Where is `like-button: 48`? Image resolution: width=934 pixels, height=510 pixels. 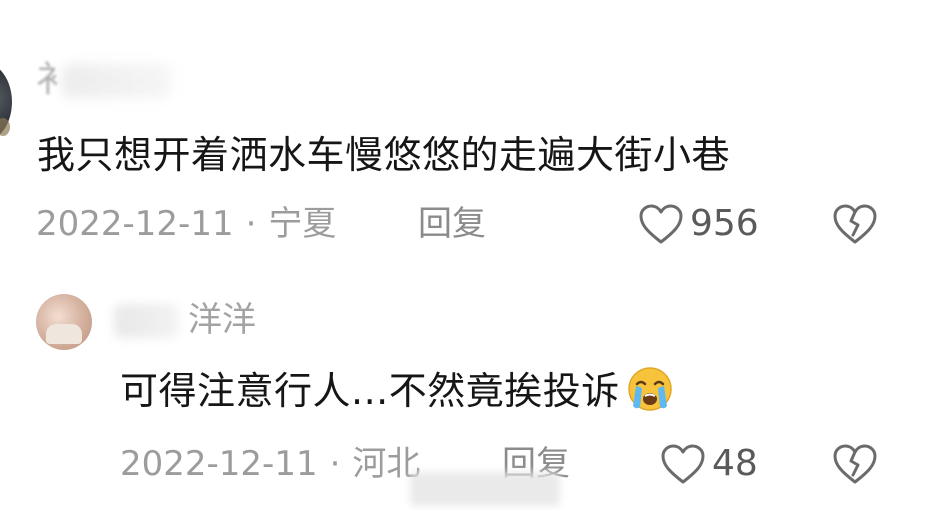 like-button: 48 is located at coordinates (709, 464).